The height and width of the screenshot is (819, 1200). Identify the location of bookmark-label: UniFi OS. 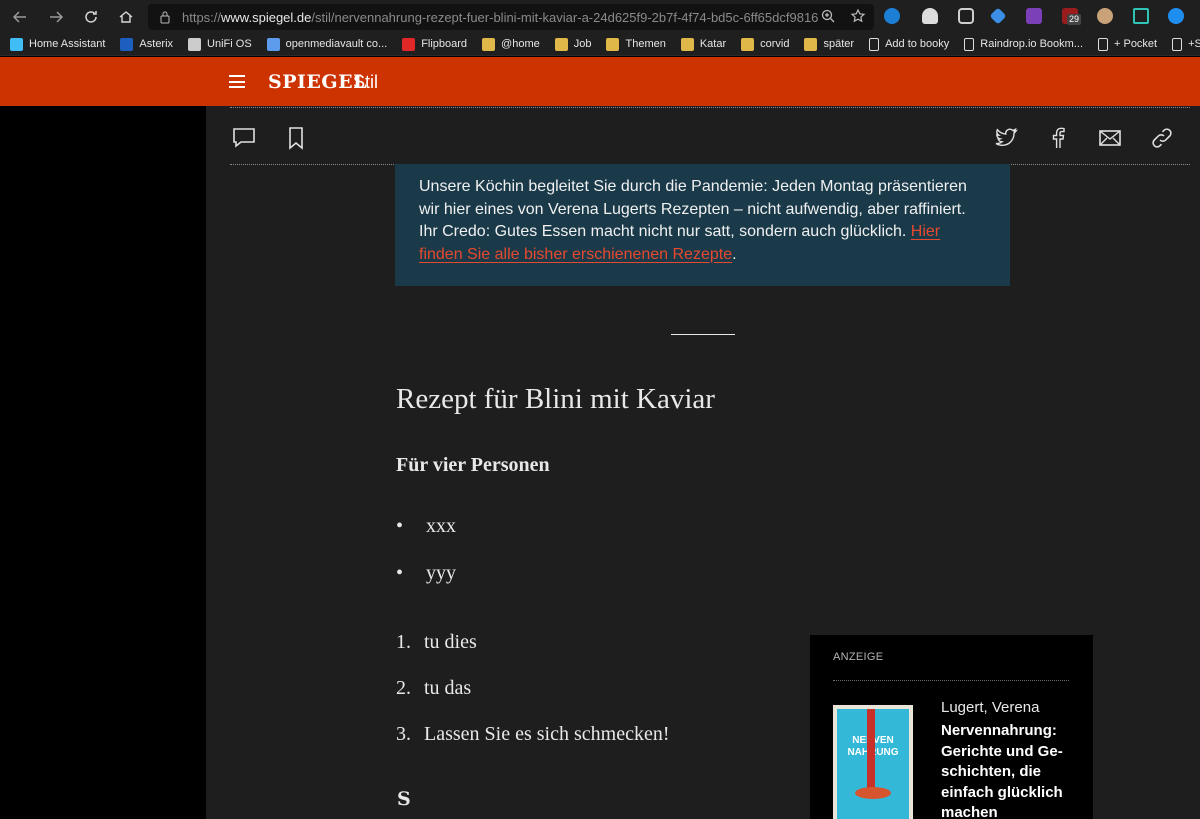
(229, 44).